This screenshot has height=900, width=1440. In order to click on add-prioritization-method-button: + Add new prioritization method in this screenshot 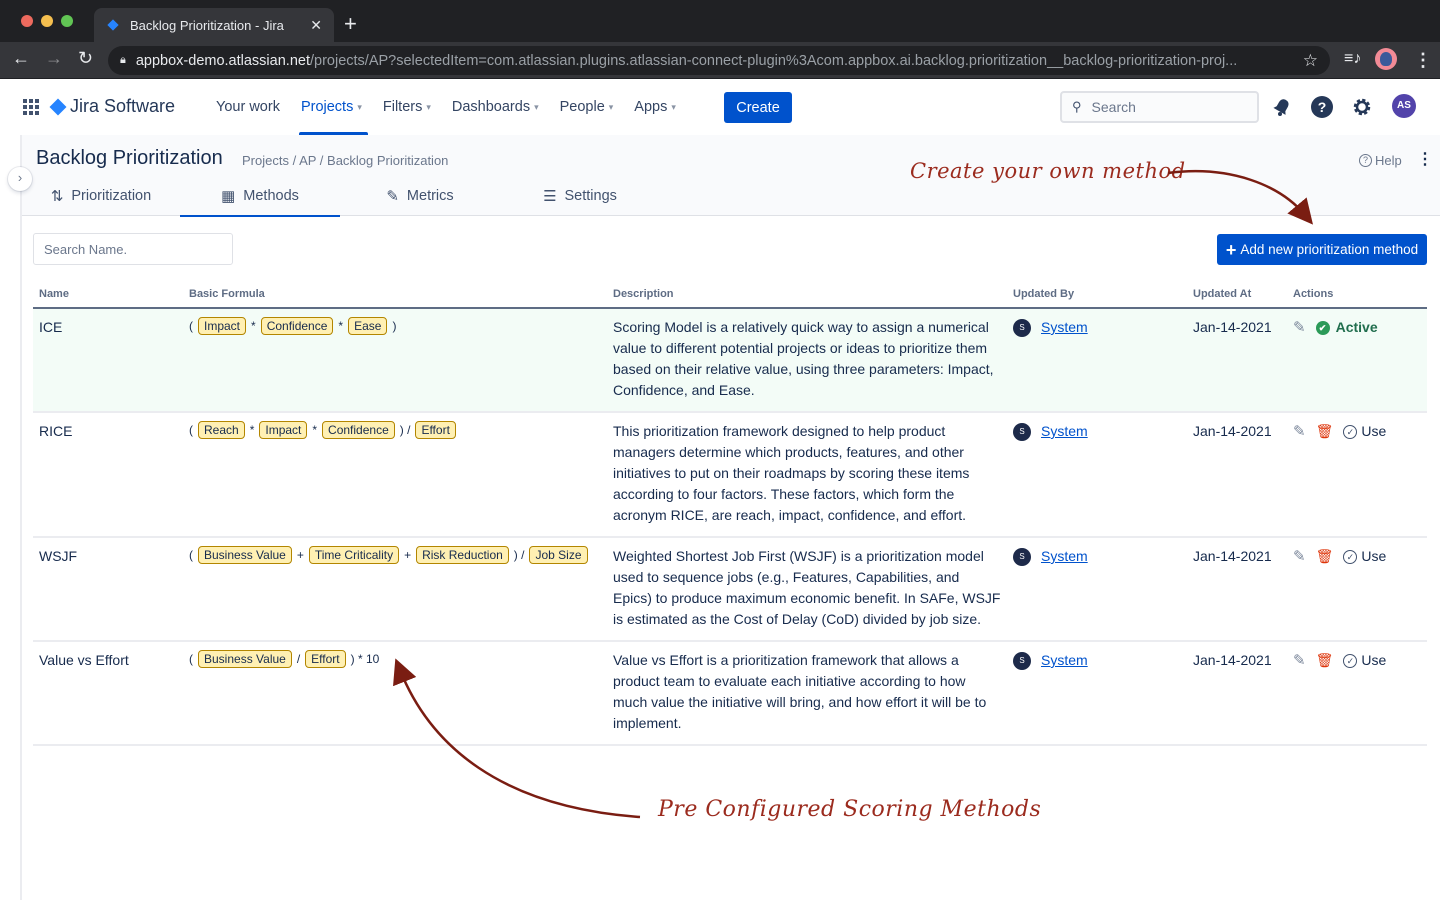, I will do `click(1322, 249)`.